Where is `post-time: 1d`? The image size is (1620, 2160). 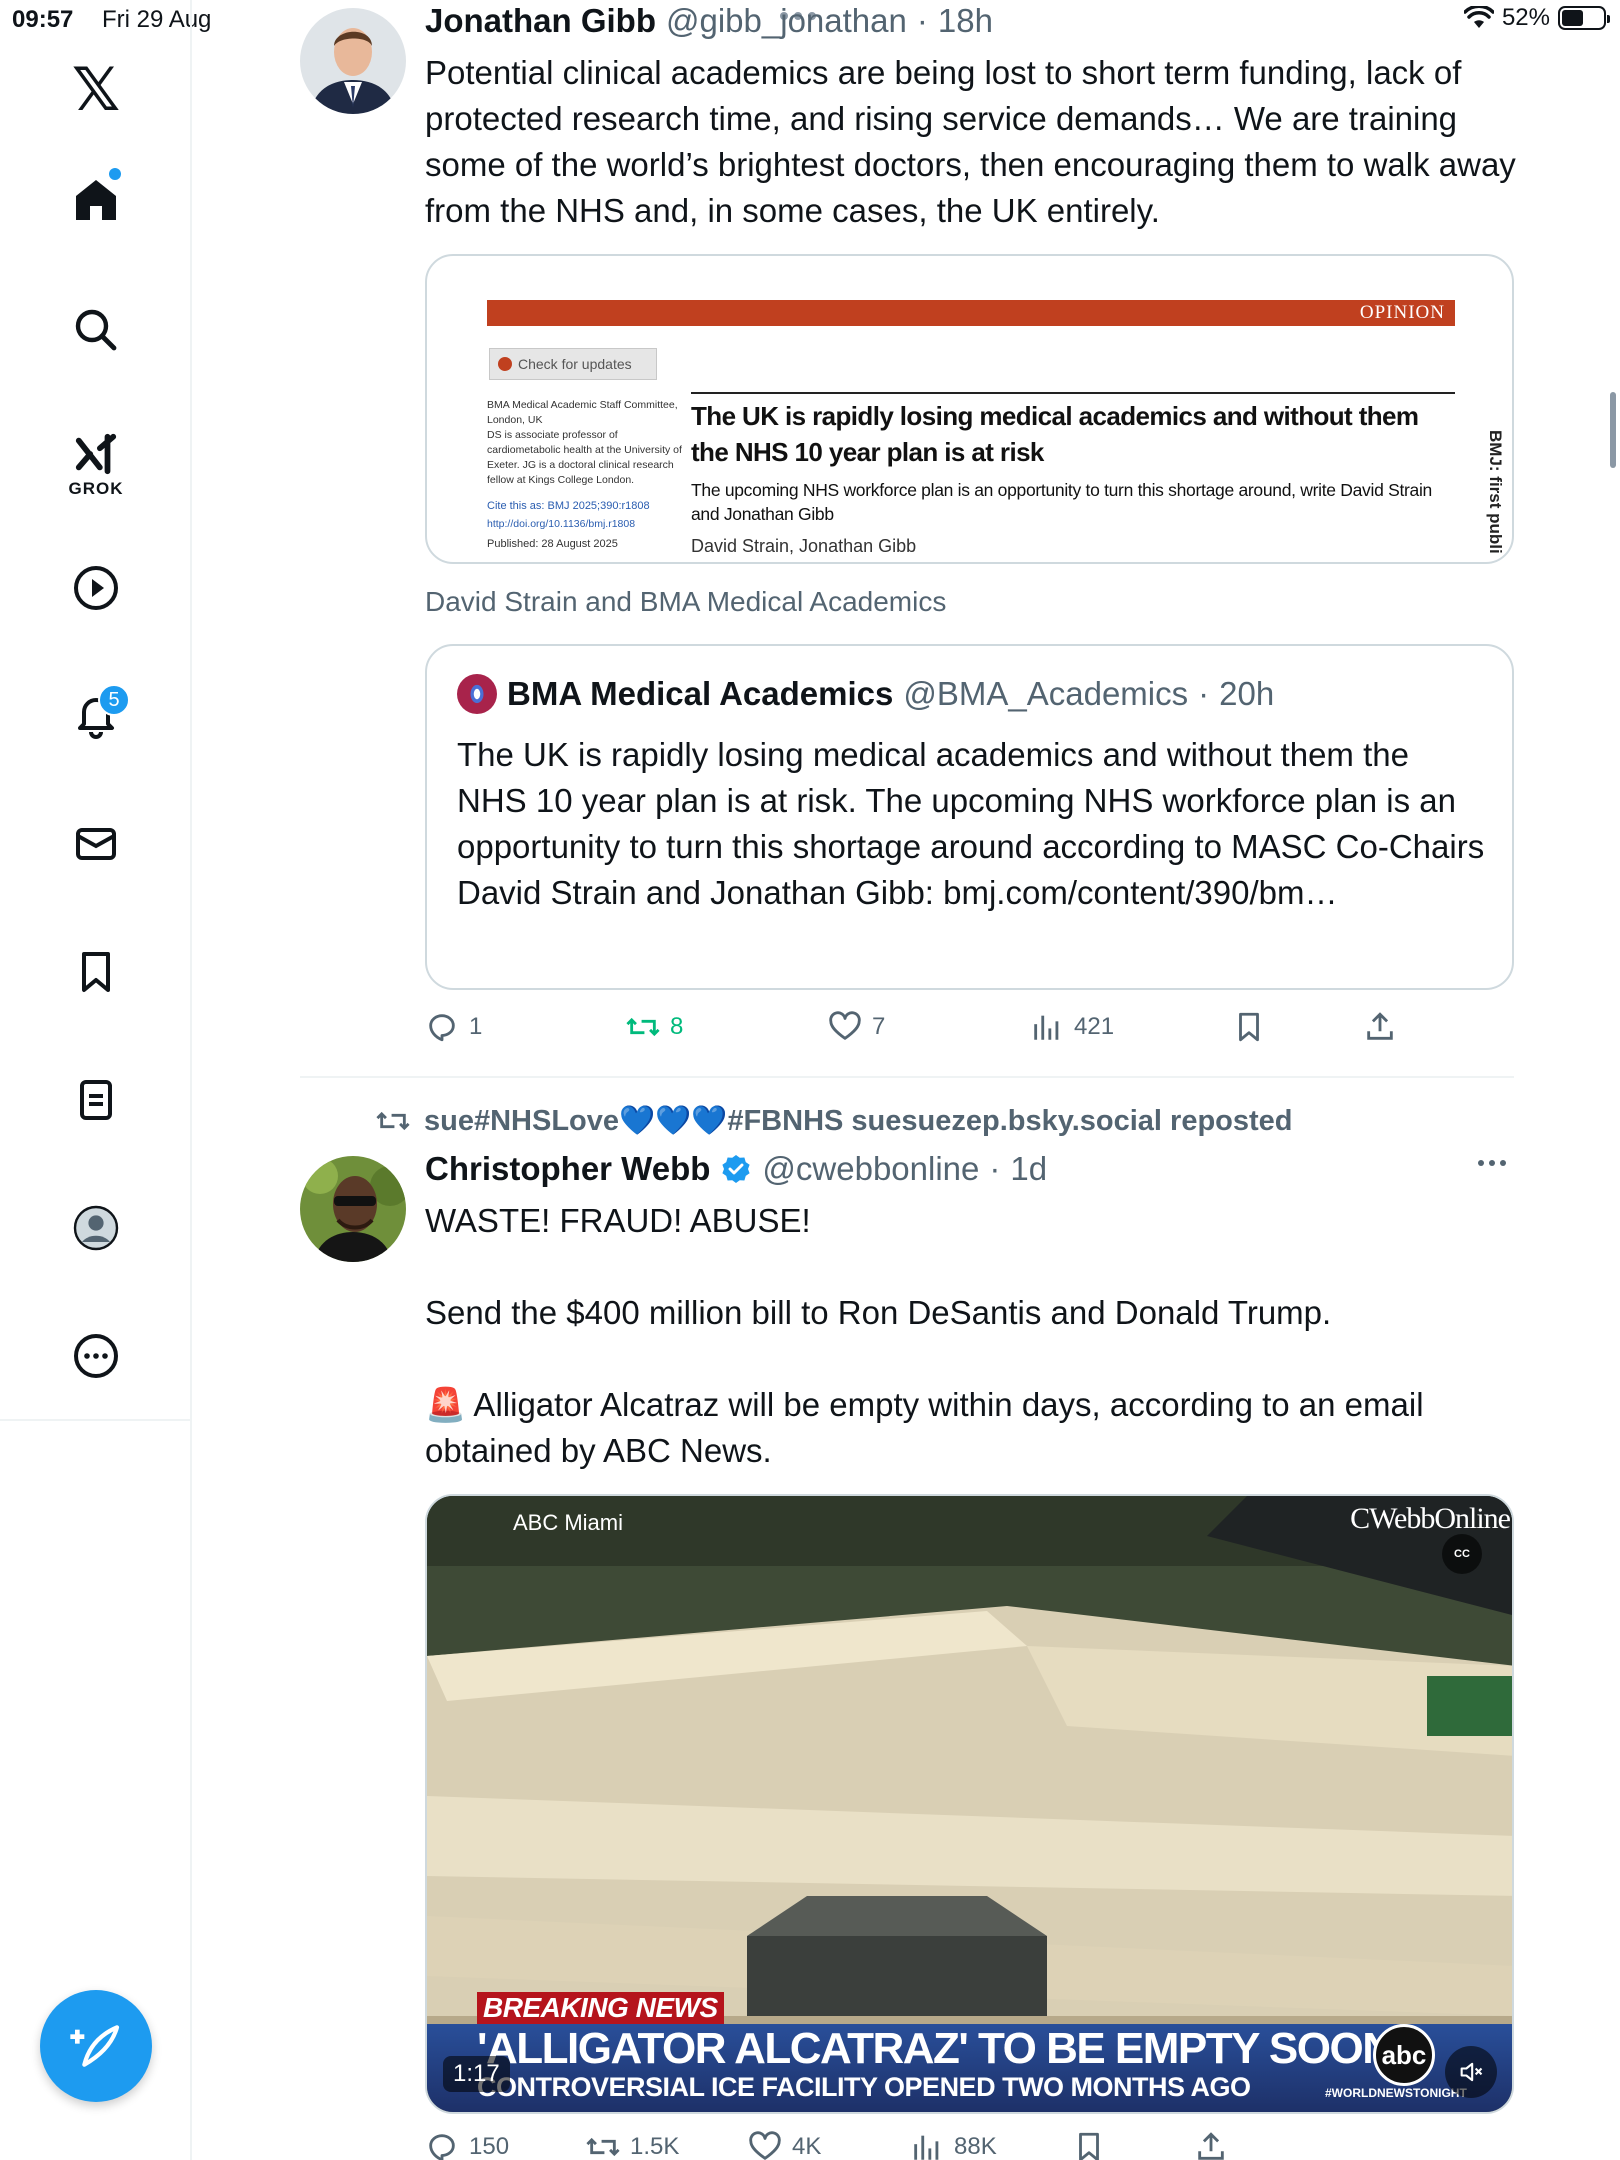 post-time: 1d is located at coordinates (1028, 1169).